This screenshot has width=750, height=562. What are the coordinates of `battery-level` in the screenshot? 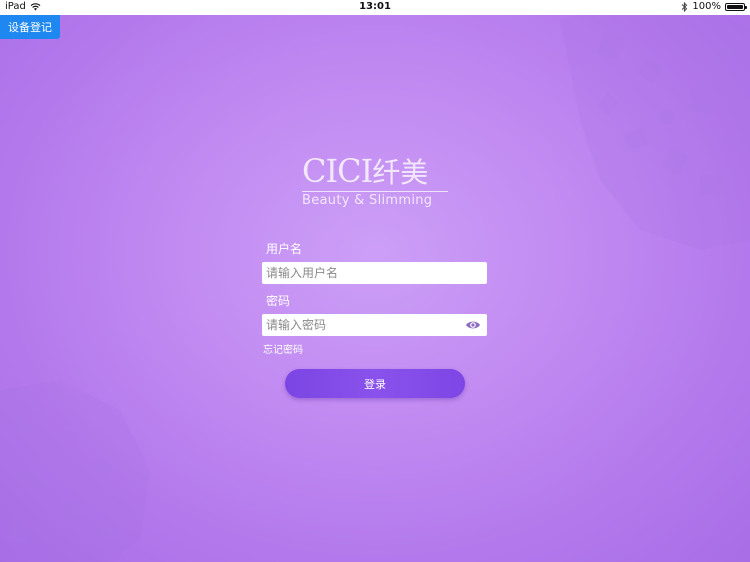 It's located at (735, 6).